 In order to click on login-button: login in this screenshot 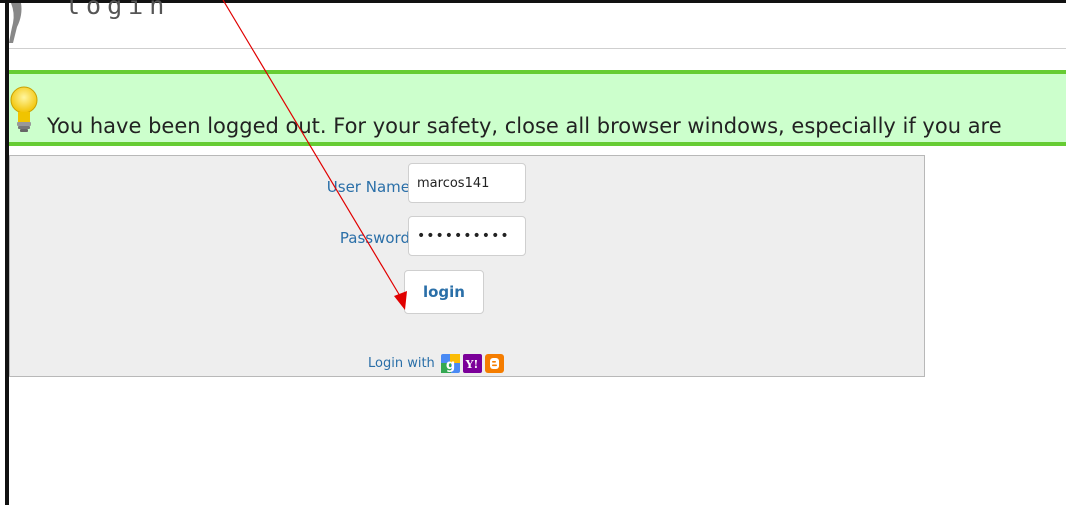, I will do `click(444, 292)`.